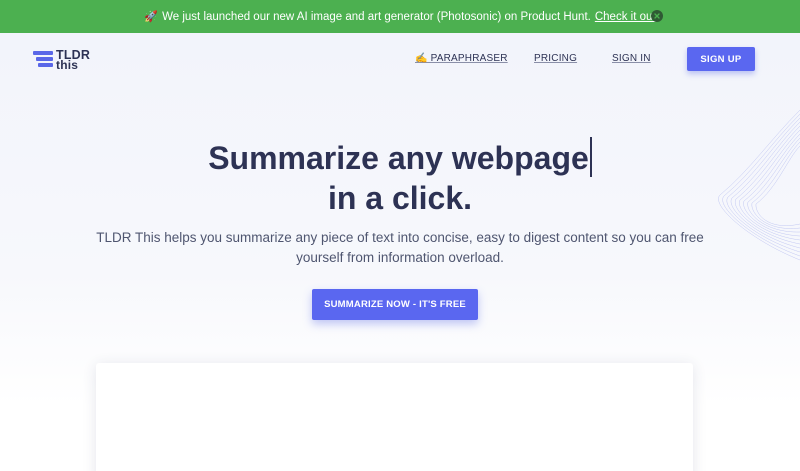 The height and width of the screenshot is (471, 800). I want to click on close-icon, so click(657, 16).